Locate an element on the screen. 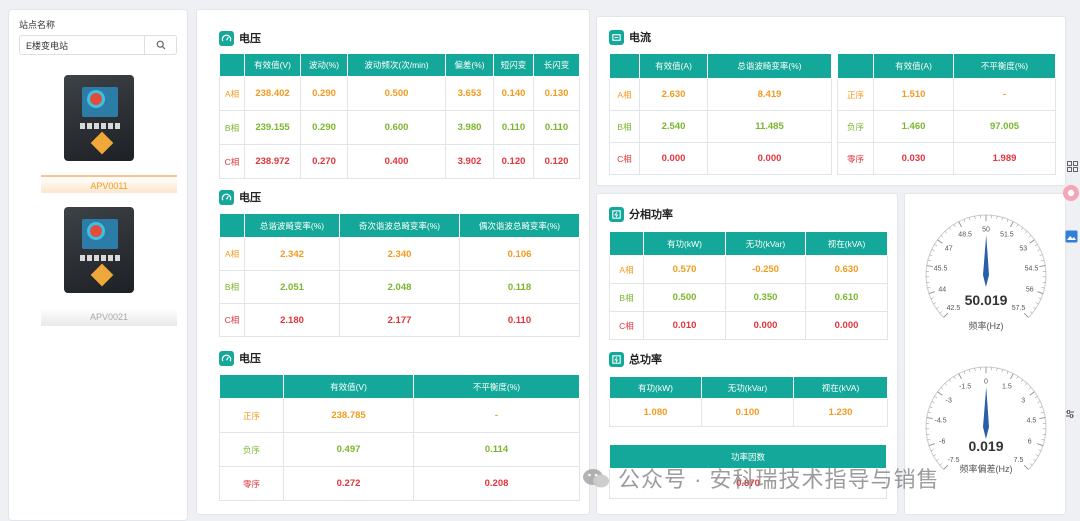 The image size is (1080, 521). gauge-tick-label: 3 is located at coordinates (1023, 400).